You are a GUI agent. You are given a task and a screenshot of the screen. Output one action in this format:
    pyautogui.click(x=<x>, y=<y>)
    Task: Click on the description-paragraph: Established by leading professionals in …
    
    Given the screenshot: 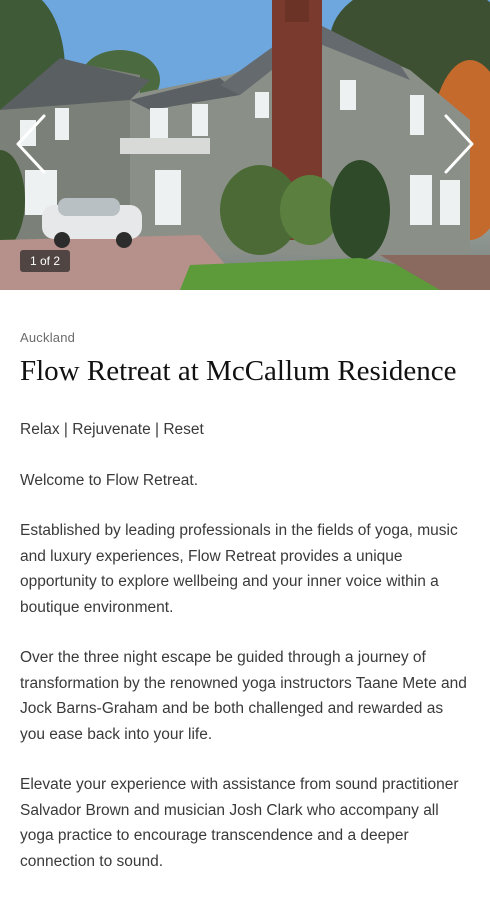 What is the action you would take?
    pyautogui.click(x=239, y=569)
    